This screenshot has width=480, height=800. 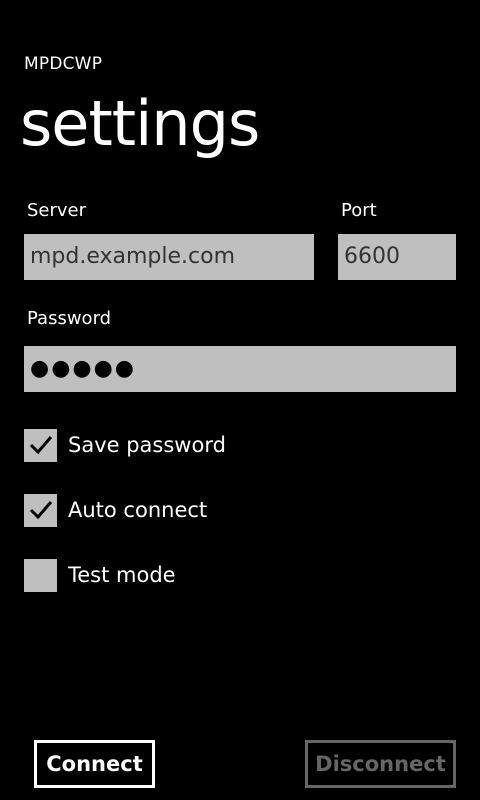 What do you see at coordinates (40, 575) in the screenshot?
I see `test-mode-checkbox` at bounding box center [40, 575].